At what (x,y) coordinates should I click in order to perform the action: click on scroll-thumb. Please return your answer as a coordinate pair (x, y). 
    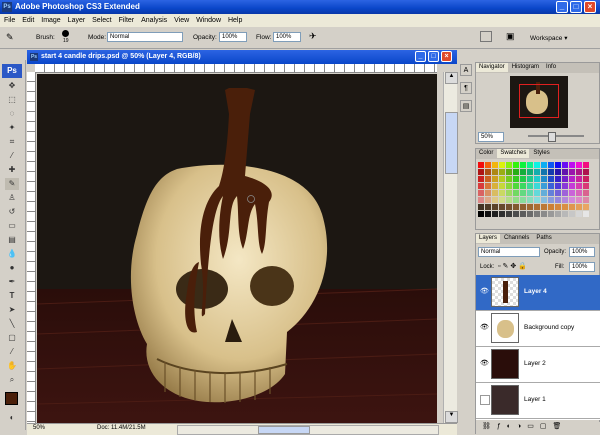
    Looking at the image, I should click on (451, 143).